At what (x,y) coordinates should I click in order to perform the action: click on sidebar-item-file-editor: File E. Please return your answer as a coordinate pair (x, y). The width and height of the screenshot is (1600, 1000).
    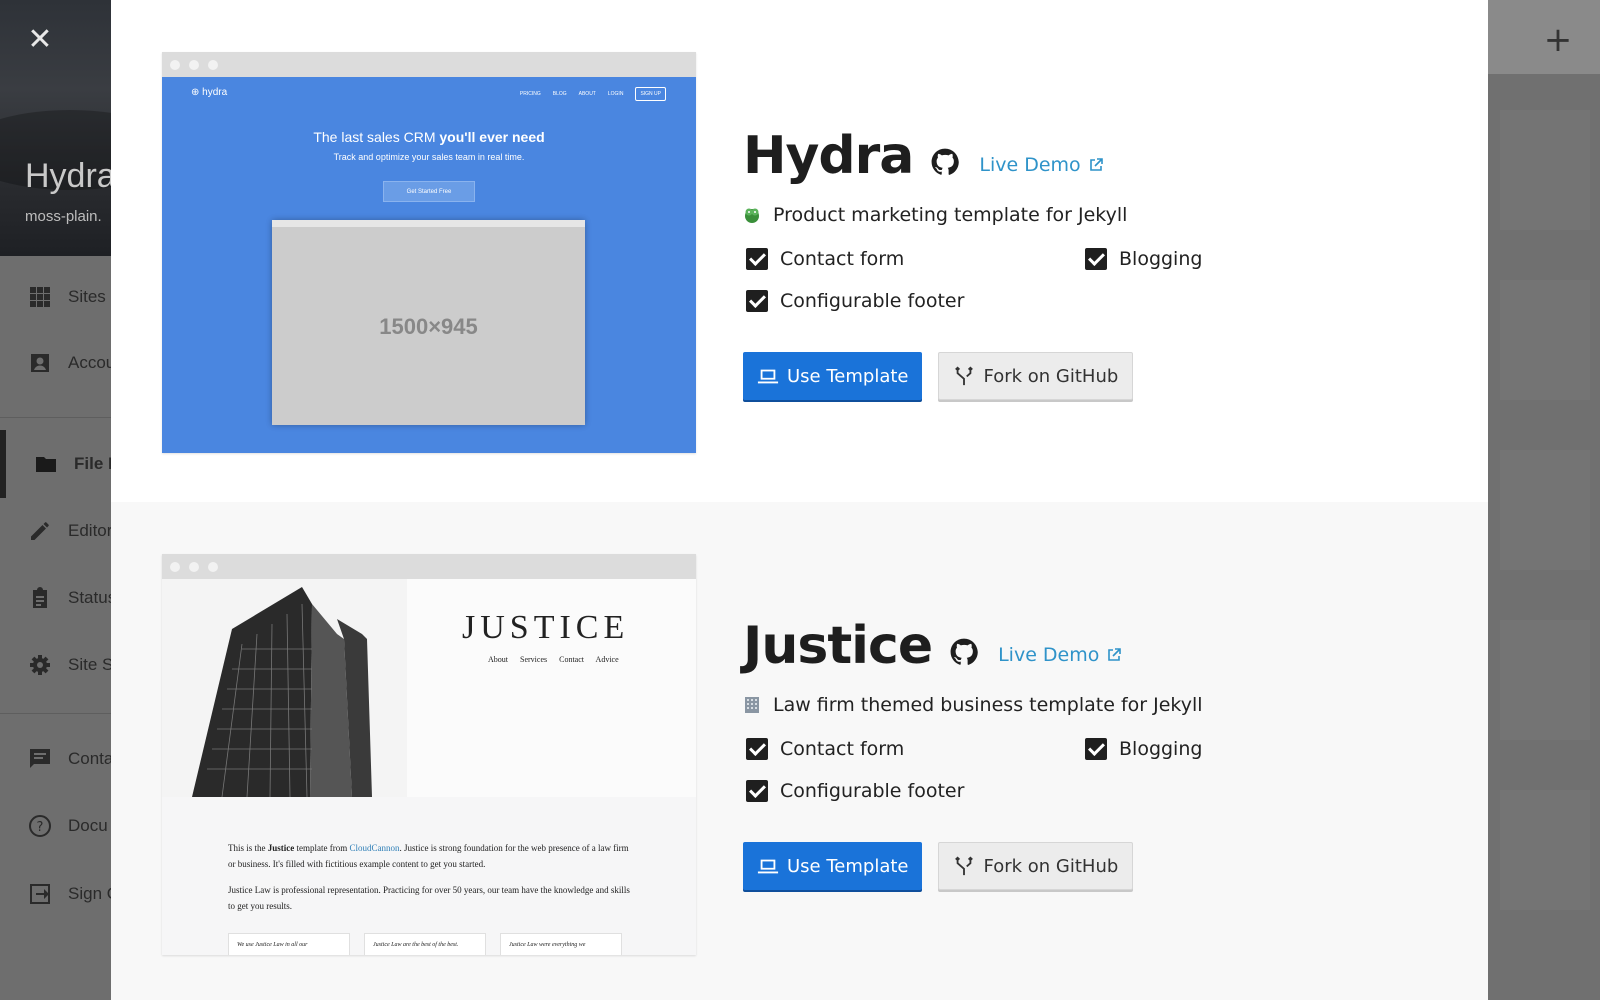
    Looking at the image, I should click on (56, 464).